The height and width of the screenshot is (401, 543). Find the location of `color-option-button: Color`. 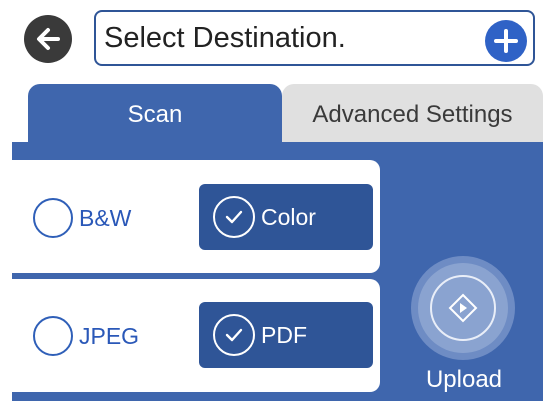

color-option-button: Color is located at coordinates (286, 217).